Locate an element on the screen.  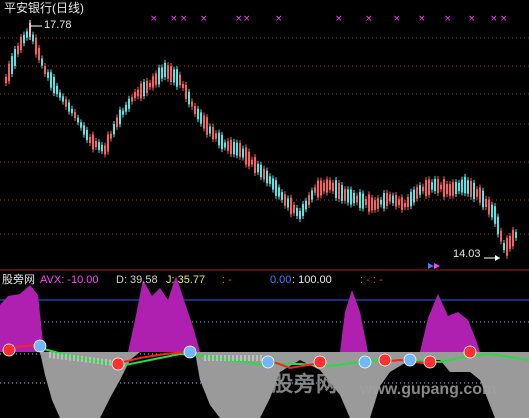
j-value: J: 35.77 is located at coordinates (186, 280).